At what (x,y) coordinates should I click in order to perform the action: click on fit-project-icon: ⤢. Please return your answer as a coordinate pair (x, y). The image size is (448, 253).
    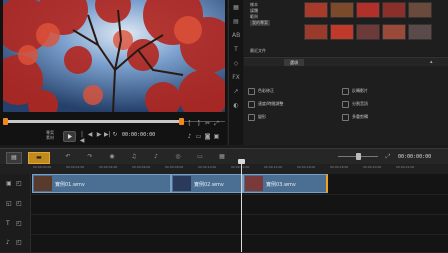
    Looking at the image, I should click on (388, 157).